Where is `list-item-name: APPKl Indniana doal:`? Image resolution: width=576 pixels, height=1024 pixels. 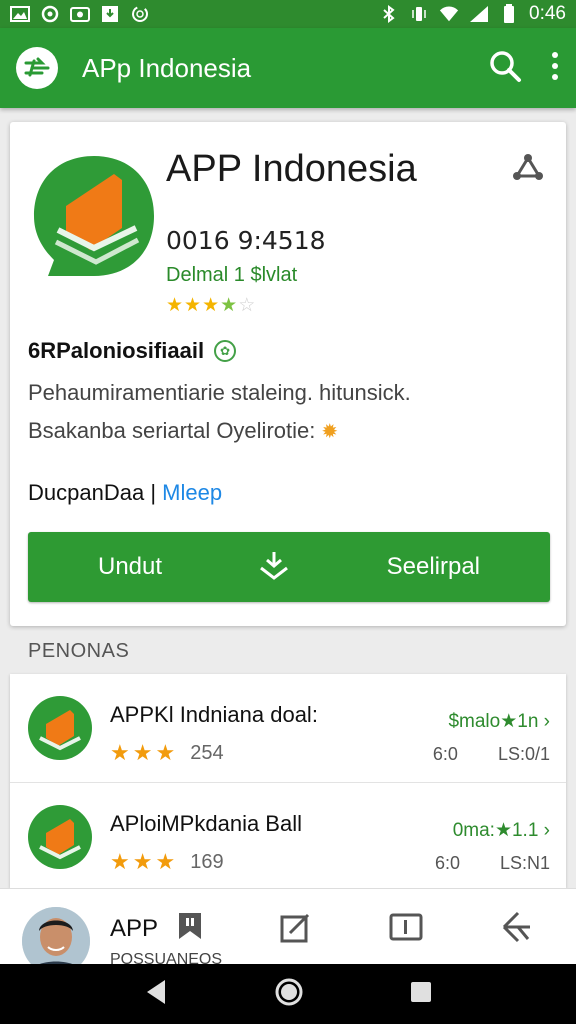
list-item-name: APPKl Indniana doal: is located at coordinates (214, 714).